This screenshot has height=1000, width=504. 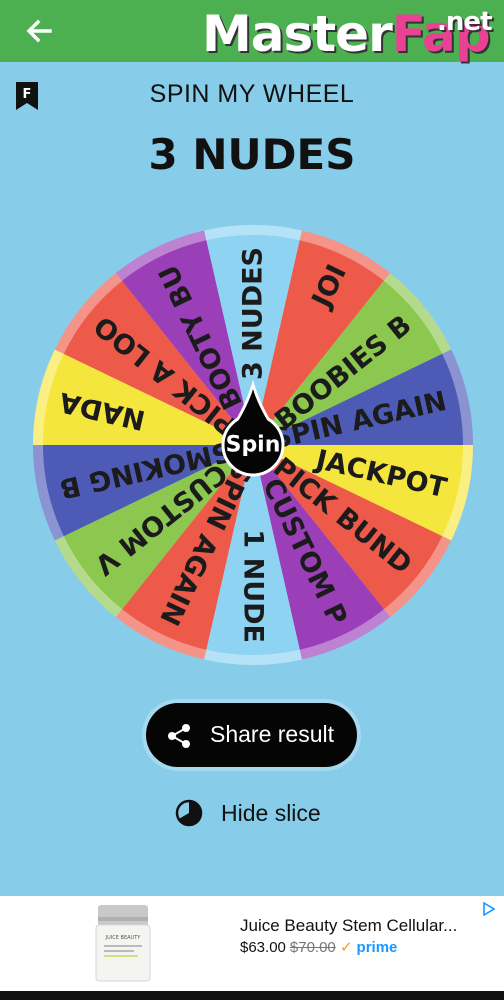 I want to click on ad-price: $63.00, so click(x=263, y=947).